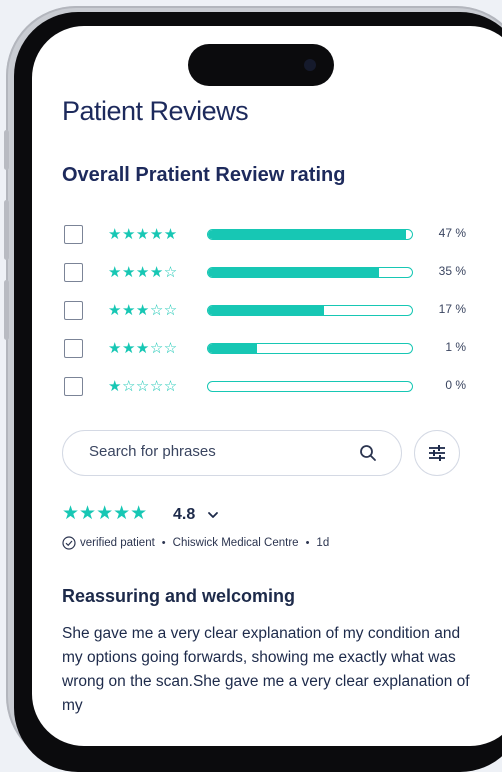  I want to click on page-title: Patient Reviews, so click(155, 111).